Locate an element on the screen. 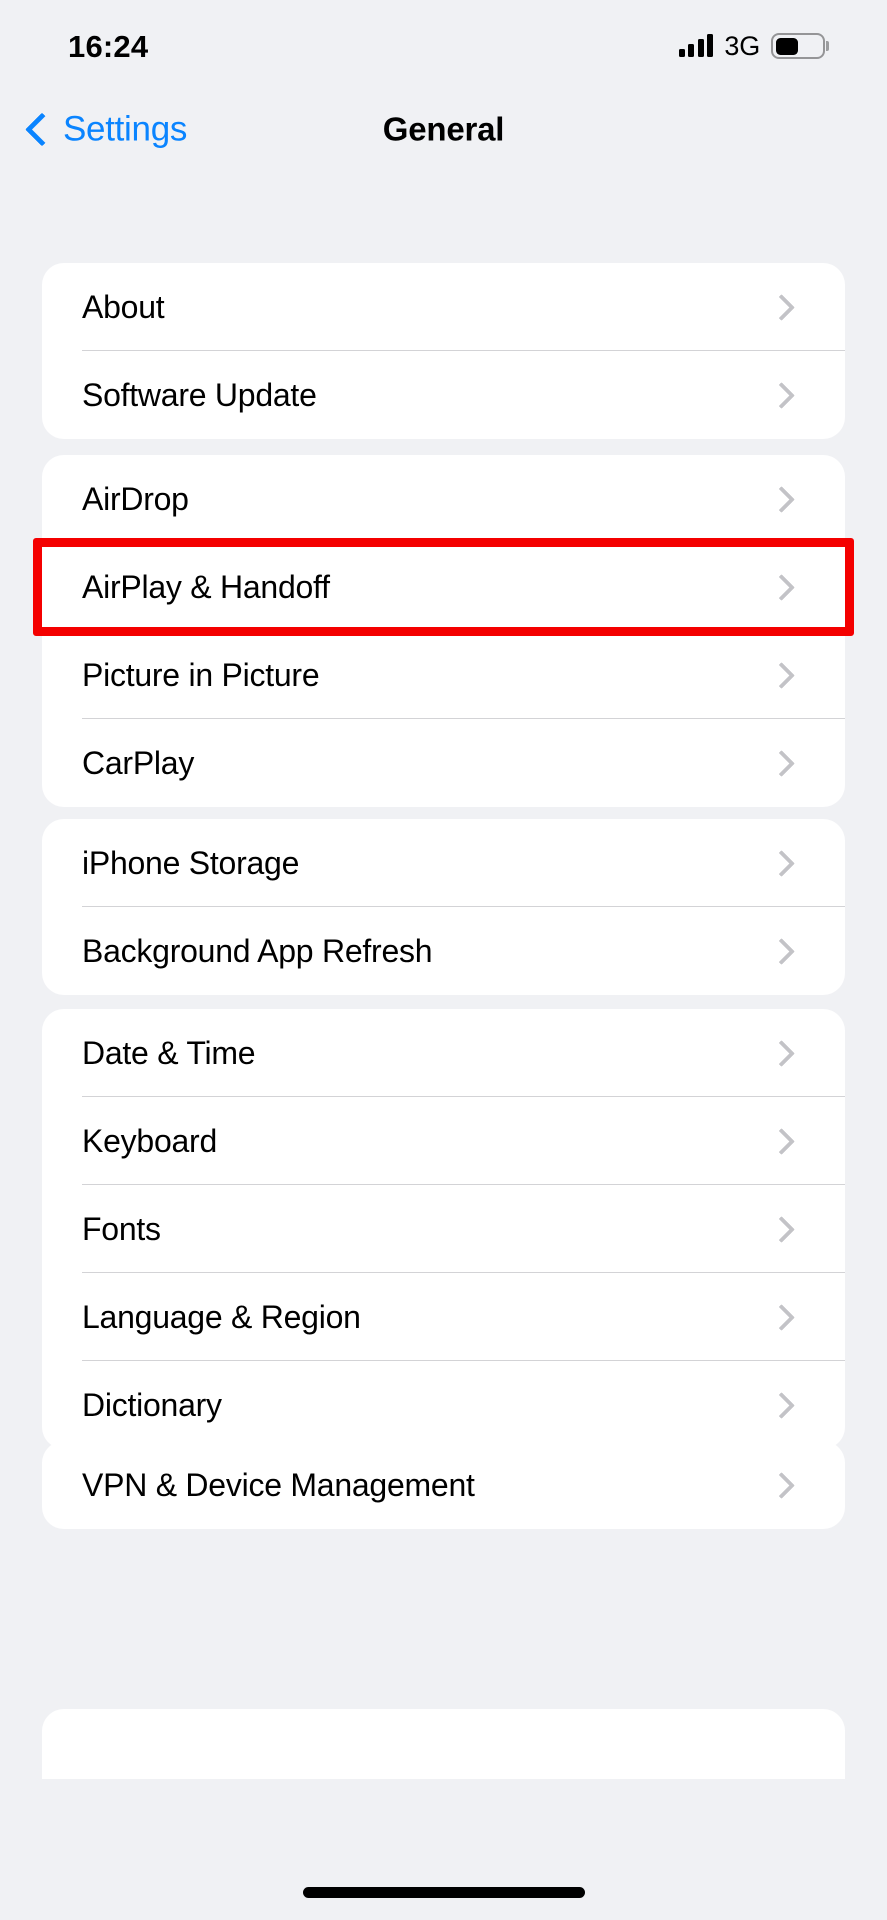 The width and height of the screenshot is (887, 1920). settings-row: iPhone Storage is located at coordinates (443, 863).